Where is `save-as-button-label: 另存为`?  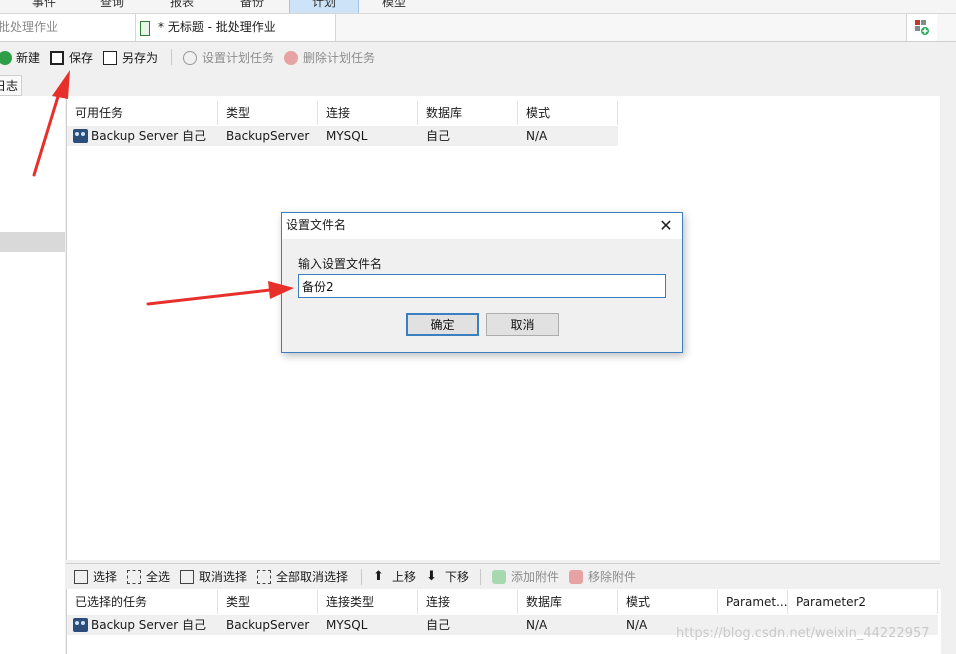
save-as-button-label: 另存为 is located at coordinates (140, 58).